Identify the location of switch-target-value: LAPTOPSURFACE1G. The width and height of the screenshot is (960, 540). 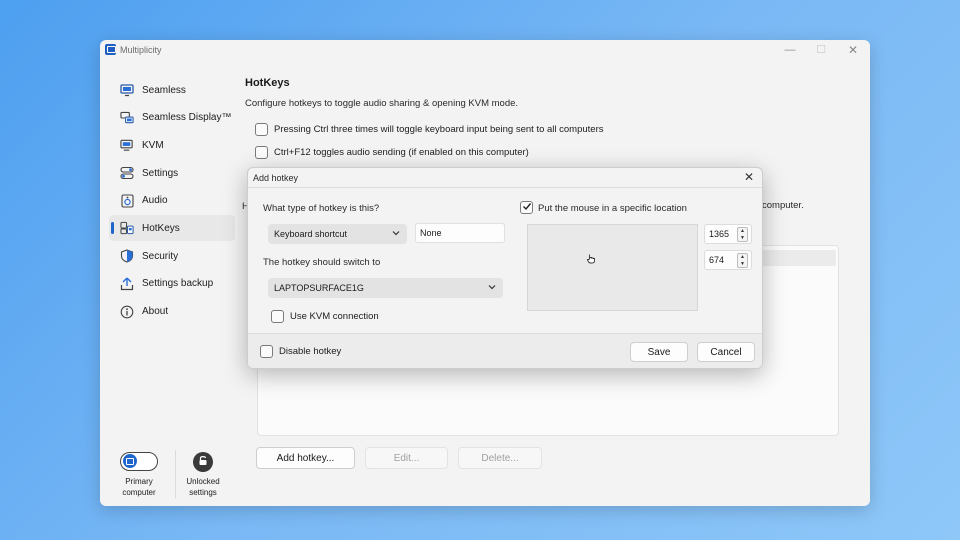
(319, 288).